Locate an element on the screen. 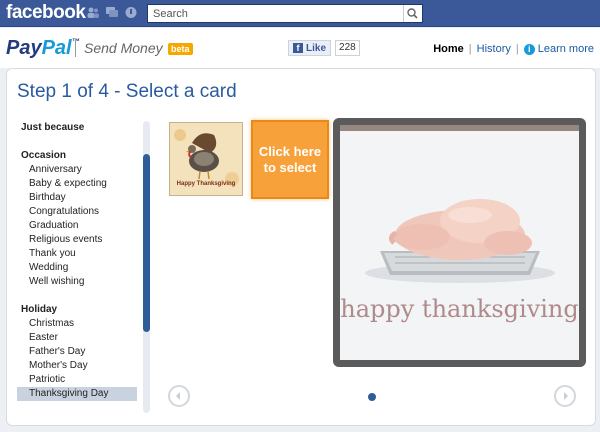 Image resolution: width=600 pixels, height=432 pixels. header-nav: Home | History | i Learn more is located at coordinates (513, 49).